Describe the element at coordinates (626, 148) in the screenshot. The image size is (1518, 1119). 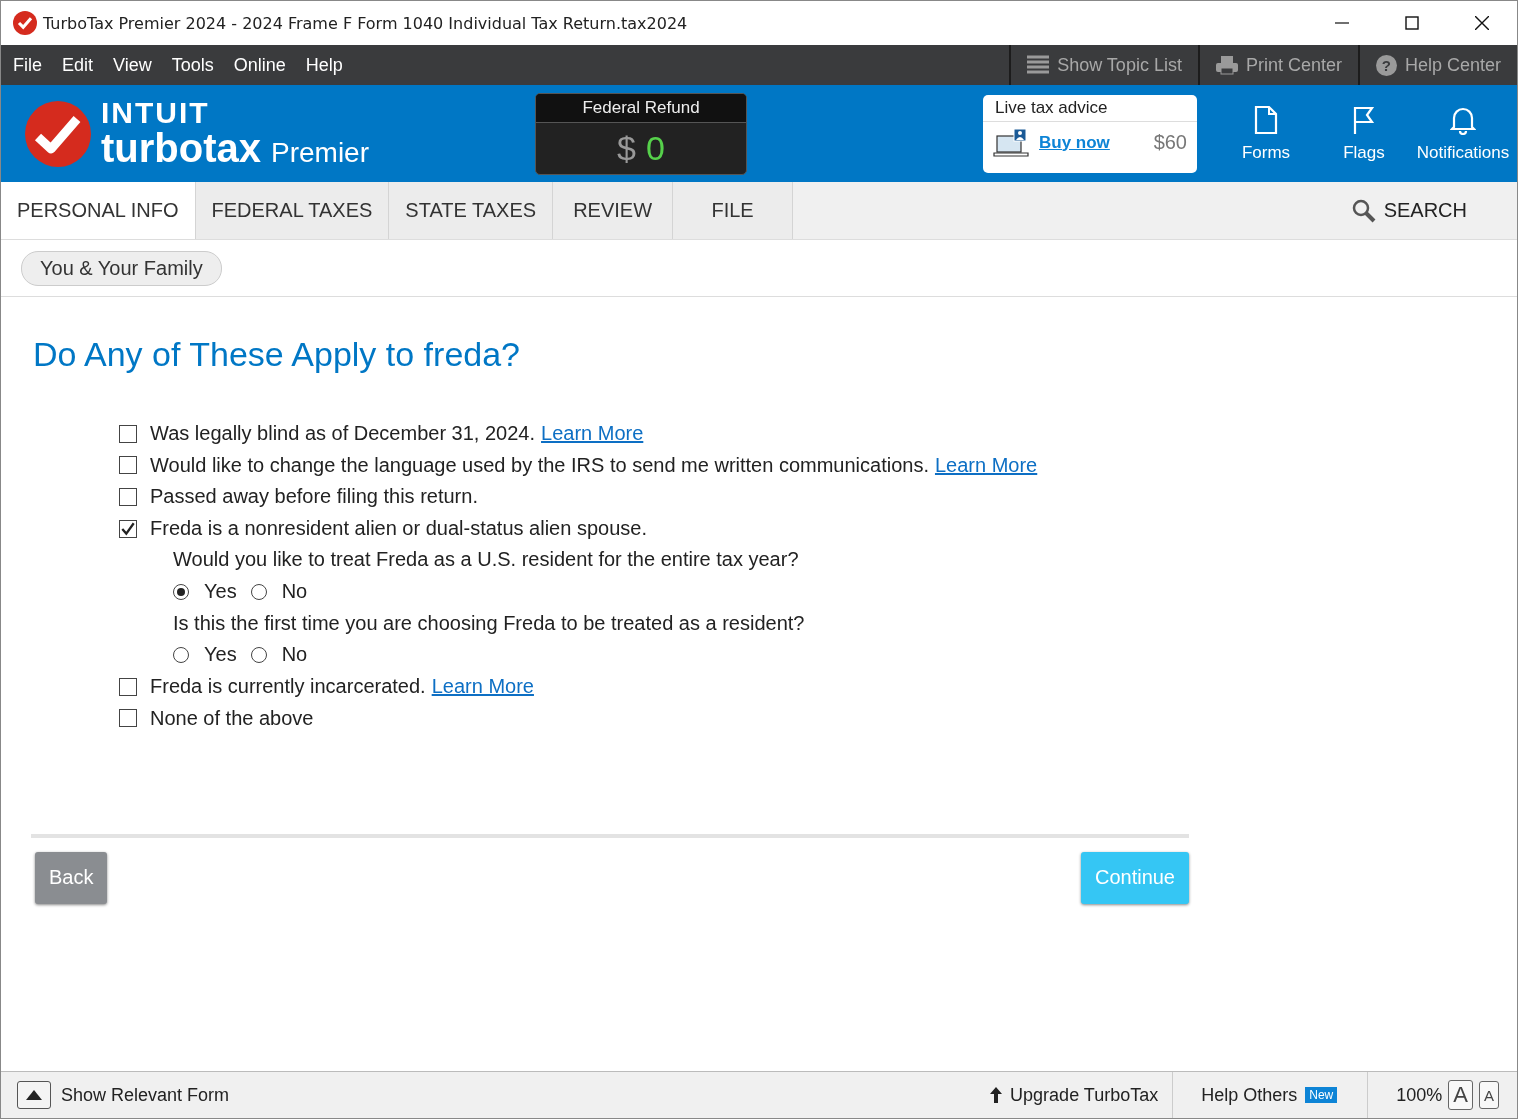
I see `currency-symbol: $` at that location.